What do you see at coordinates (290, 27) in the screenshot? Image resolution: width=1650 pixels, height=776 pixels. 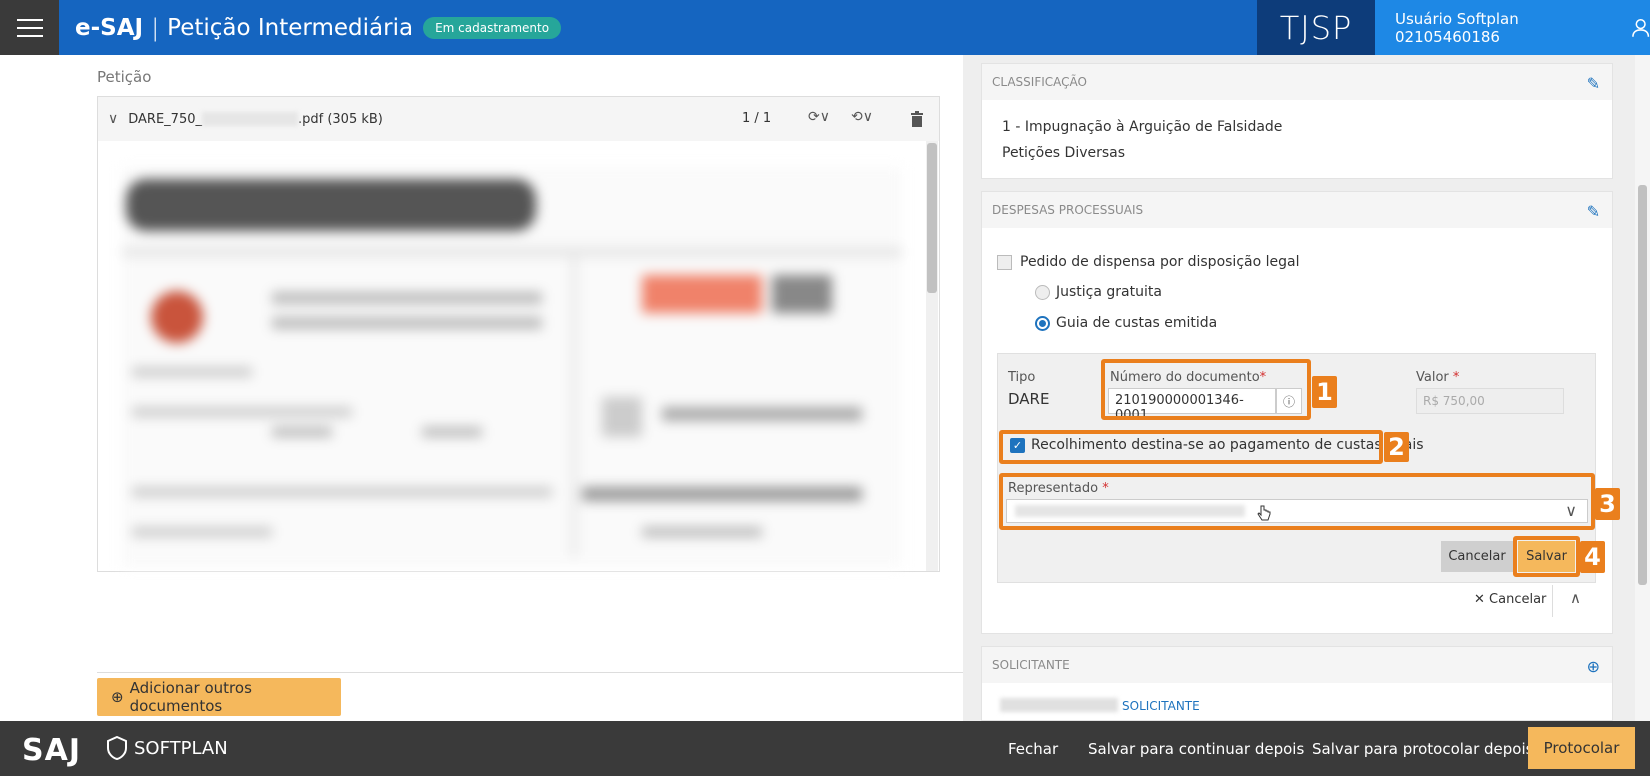 I see `page-title: Petição Intermediária` at bounding box center [290, 27].